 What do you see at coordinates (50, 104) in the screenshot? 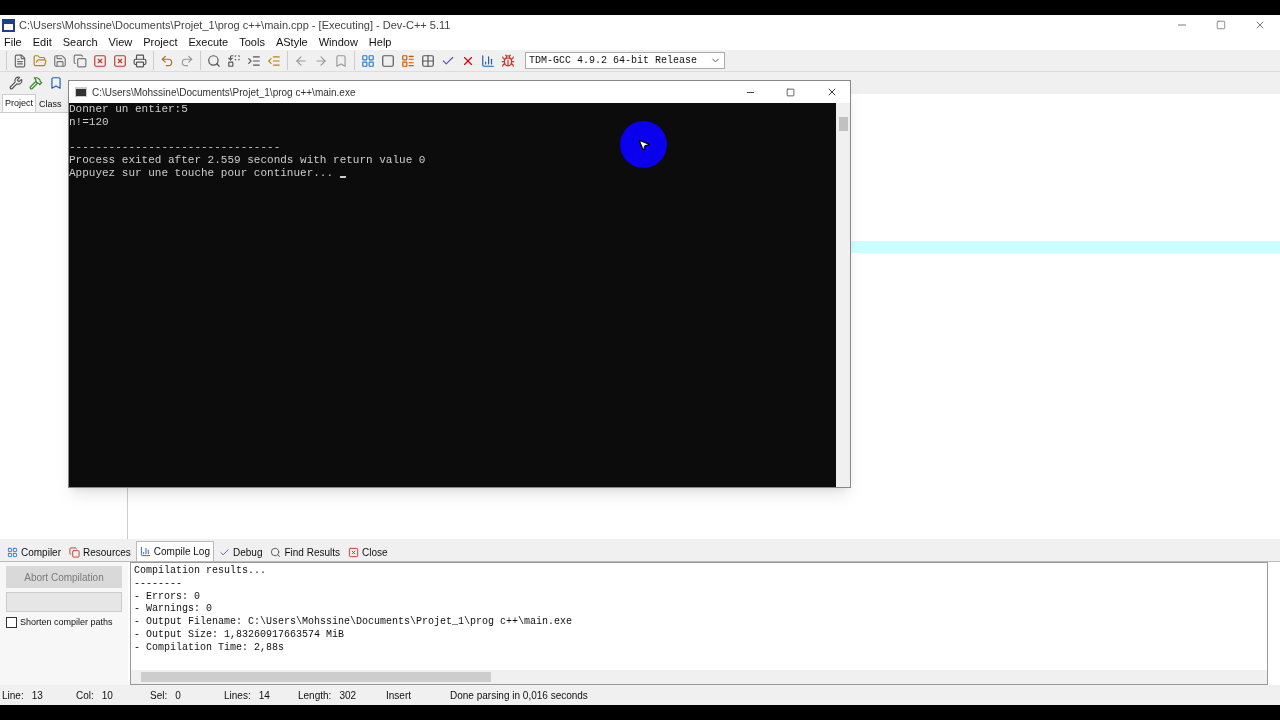
I see `panel-tab: Class` at bounding box center [50, 104].